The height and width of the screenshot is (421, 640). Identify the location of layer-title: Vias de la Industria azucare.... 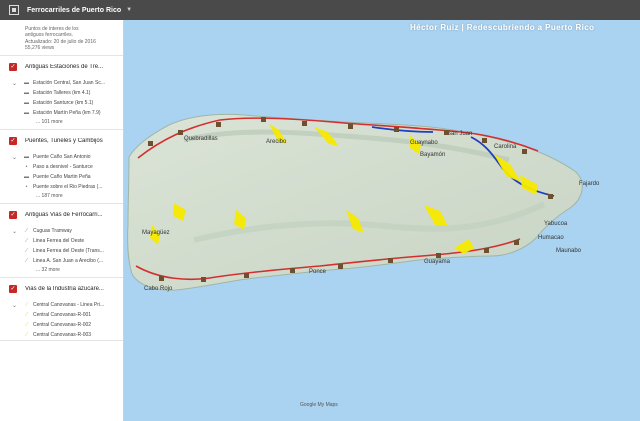
(64, 289).